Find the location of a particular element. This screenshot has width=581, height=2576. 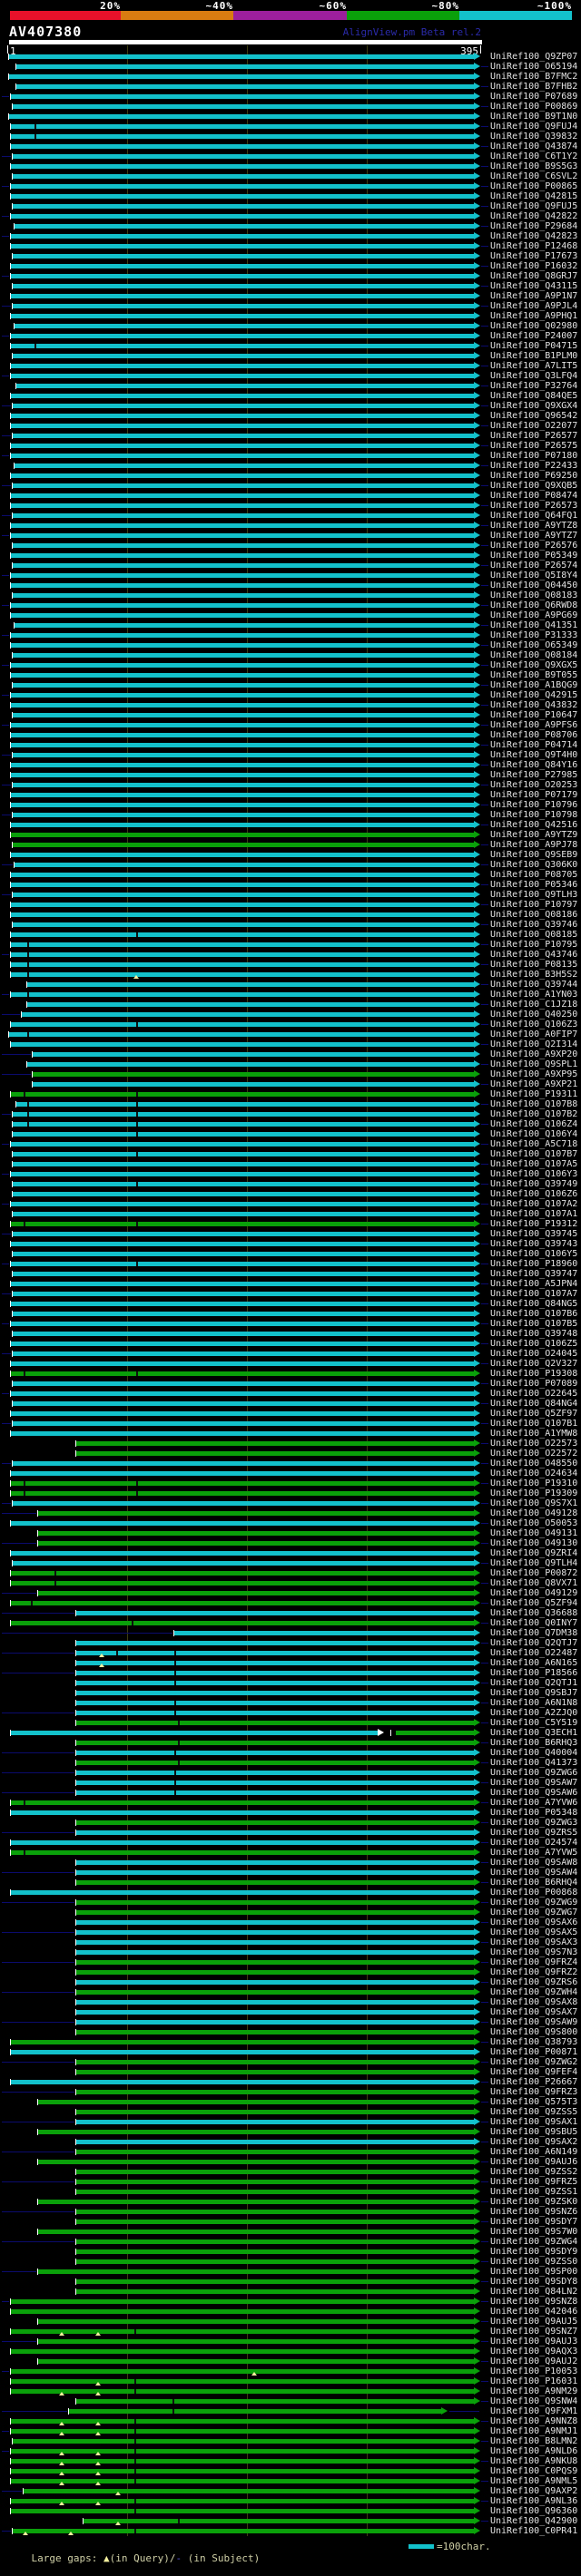

subject-label: UniRef100_Q42823 is located at coordinates (533, 236).